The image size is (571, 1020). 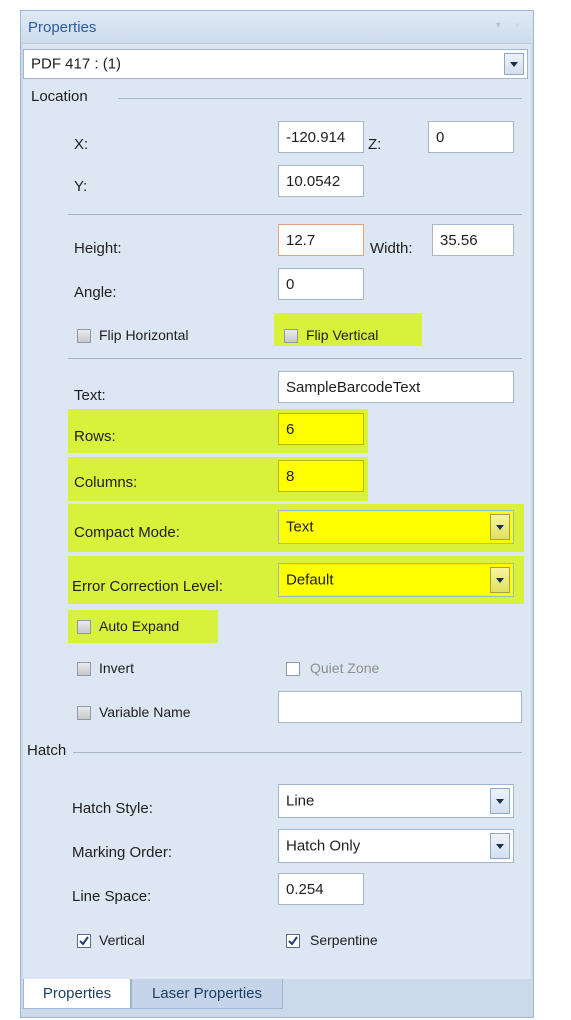 I want to click on compact-mode-label: Compact Mode:, so click(x=127, y=532).